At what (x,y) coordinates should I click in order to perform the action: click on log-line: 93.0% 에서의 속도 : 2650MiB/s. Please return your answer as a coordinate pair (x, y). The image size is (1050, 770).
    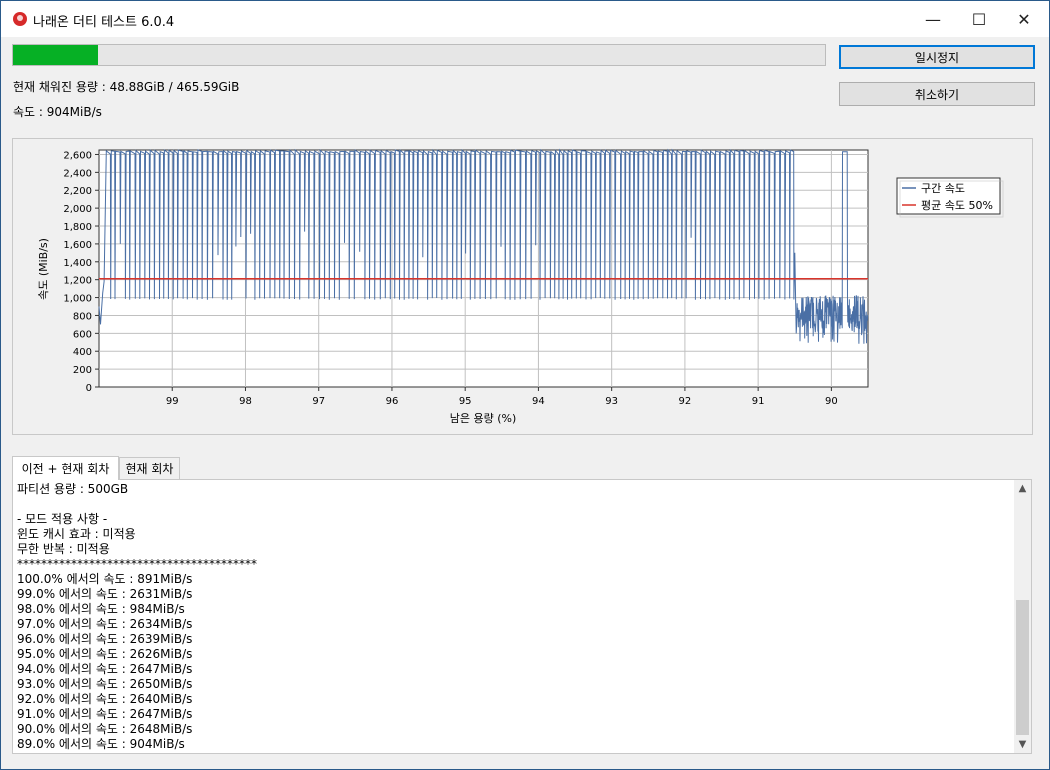
    Looking at the image, I should click on (105, 684).